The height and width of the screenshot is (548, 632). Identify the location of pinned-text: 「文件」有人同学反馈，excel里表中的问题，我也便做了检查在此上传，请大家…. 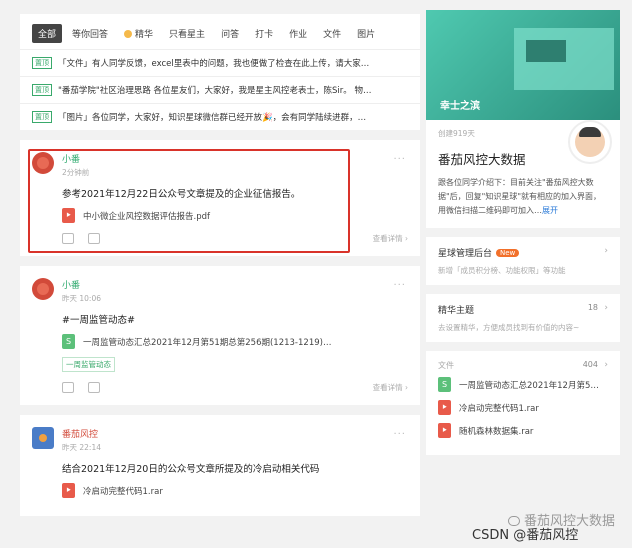
(214, 64).